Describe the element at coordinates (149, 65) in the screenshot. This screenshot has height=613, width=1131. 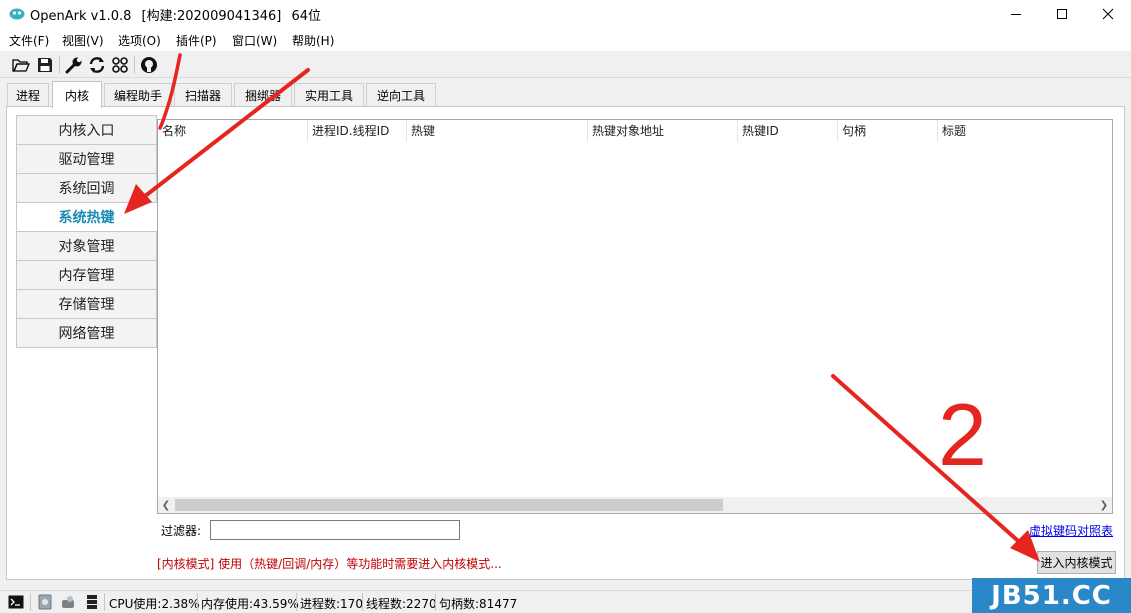
I see `github-icon` at that location.